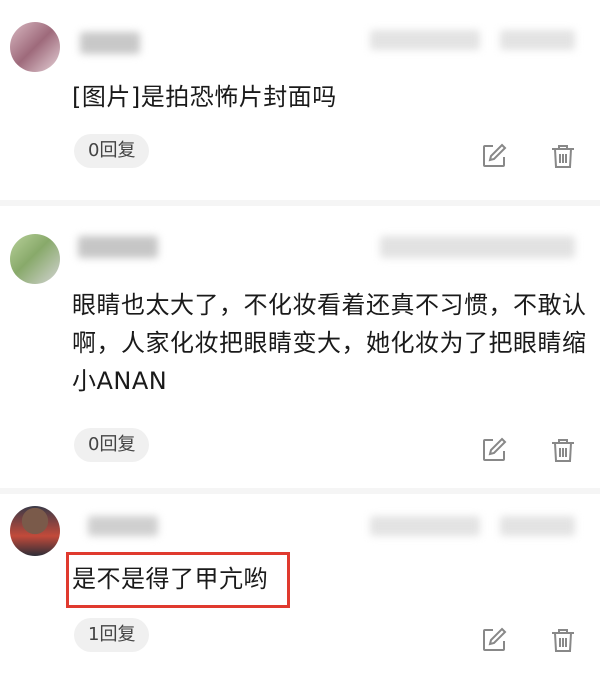  I want to click on reply-count-button: 1回复, so click(112, 635).